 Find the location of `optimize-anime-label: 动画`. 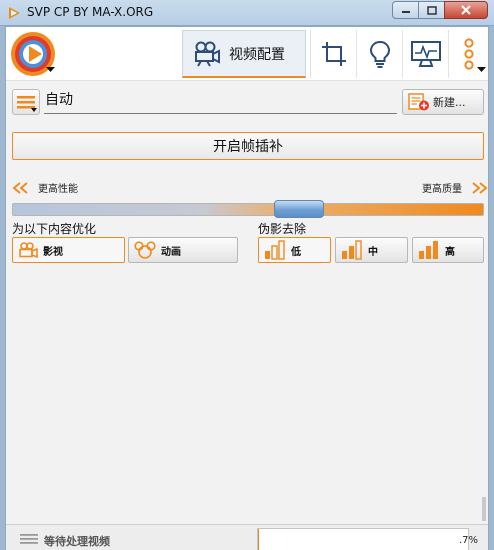

optimize-anime-label: 动画 is located at coordinates (171, 252).